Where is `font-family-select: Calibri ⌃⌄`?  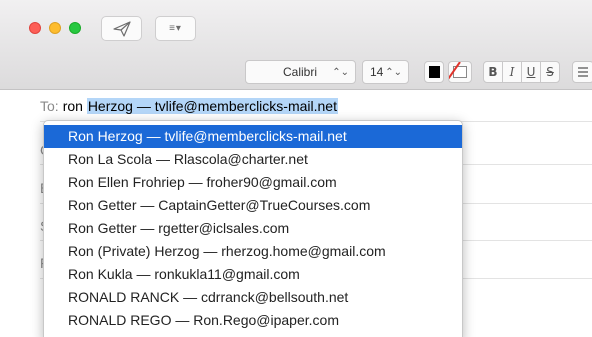 font-family-select: Calibri ⌃⌄ is located at coordinates (300, 72).